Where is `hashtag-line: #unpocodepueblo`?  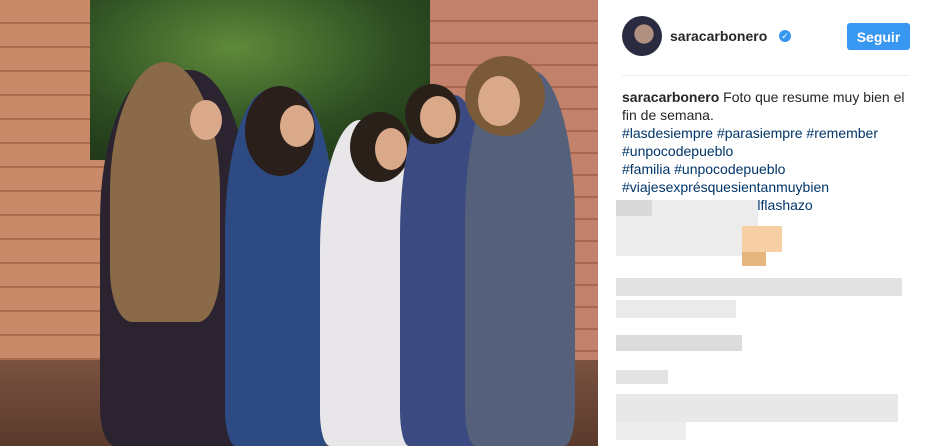
hashtag-line: #unpocodepueblo is located at coordinates (767, 151).